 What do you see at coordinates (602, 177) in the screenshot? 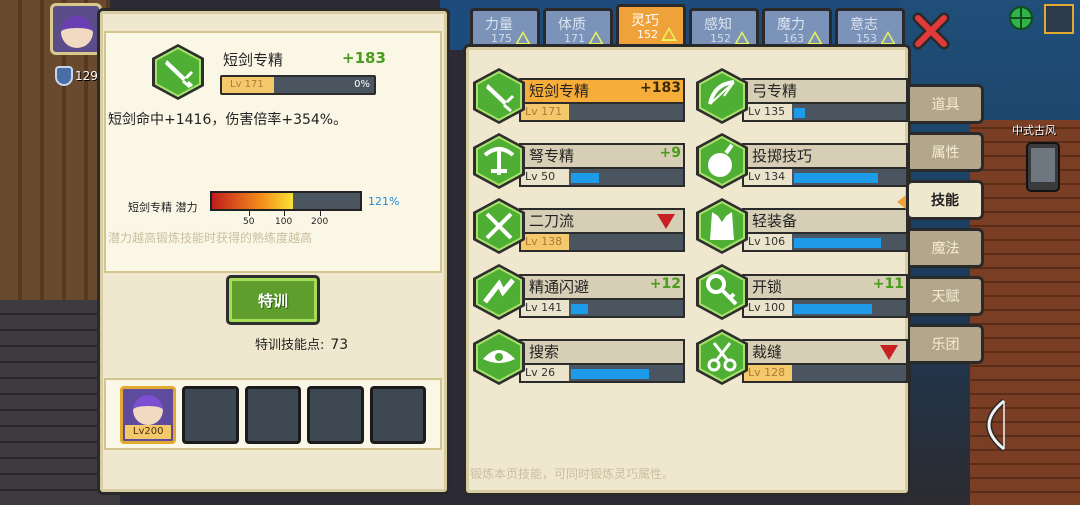
I see `skill-progress-bar: Lv 50` at bounding box center [602, 177].